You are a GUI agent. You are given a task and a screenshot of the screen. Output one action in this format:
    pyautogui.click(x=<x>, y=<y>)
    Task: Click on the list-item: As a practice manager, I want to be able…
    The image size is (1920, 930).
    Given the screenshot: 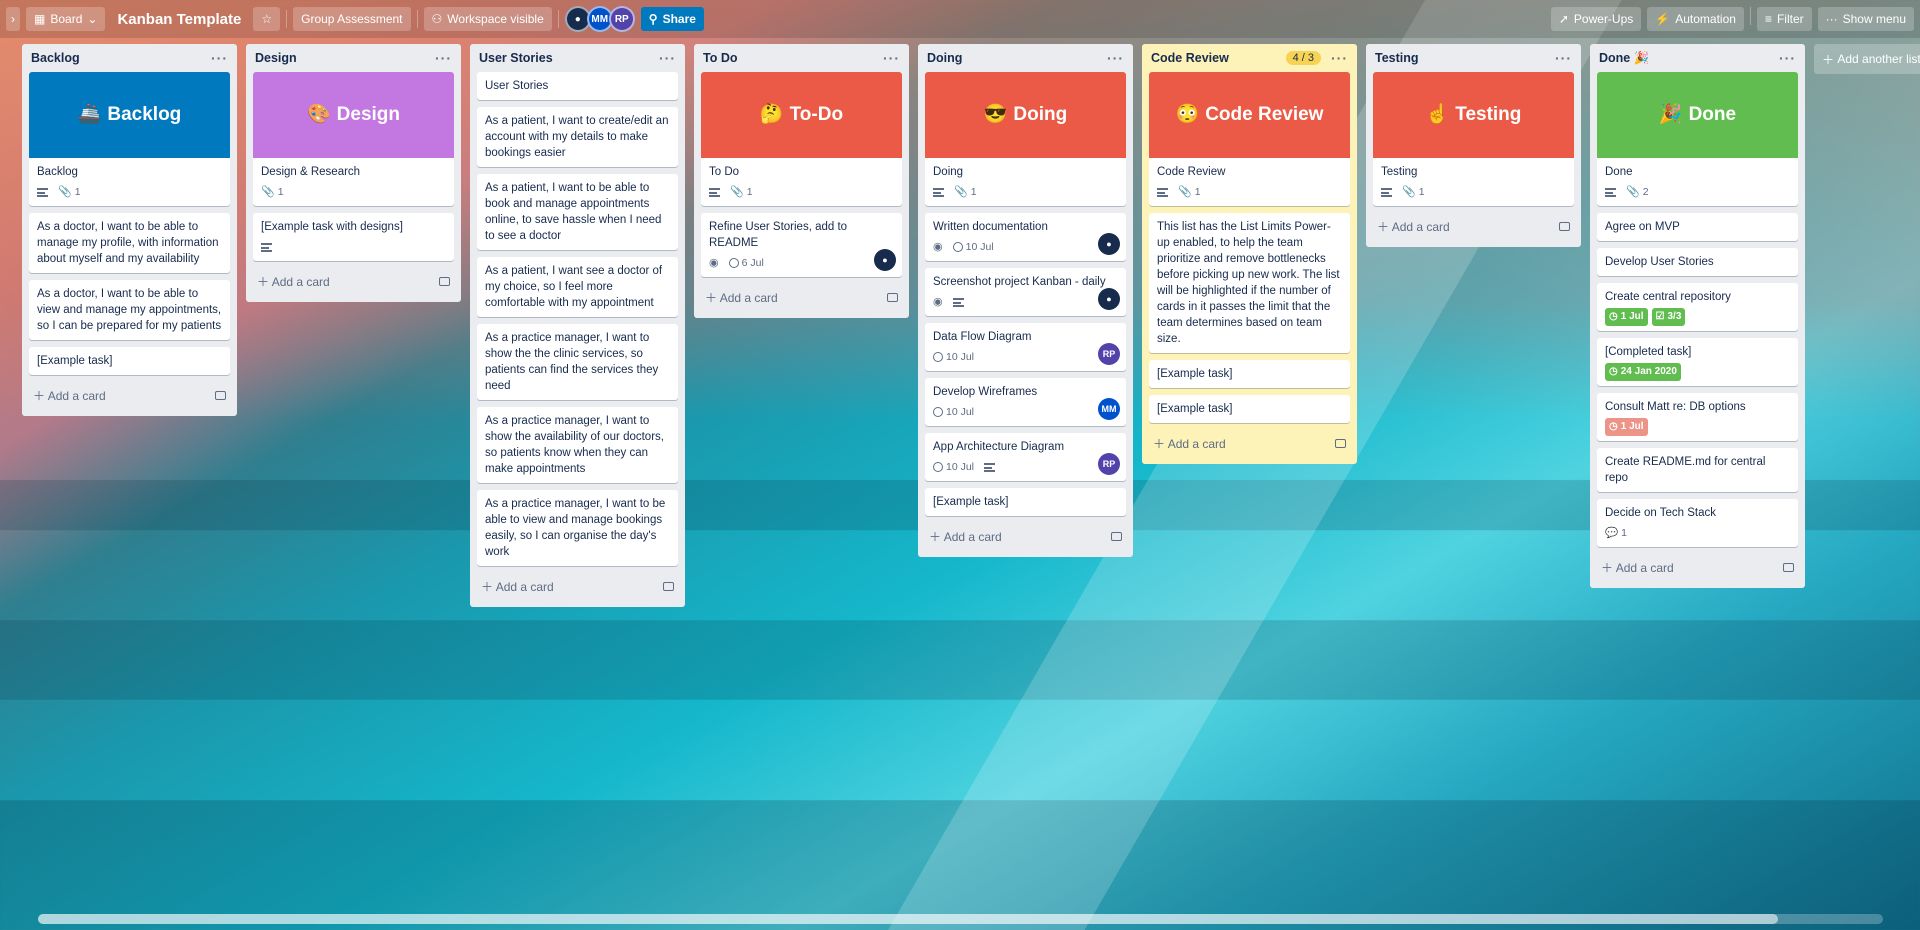 What is the action you would take?
    pyautogui.click(x=577, y=528)
    